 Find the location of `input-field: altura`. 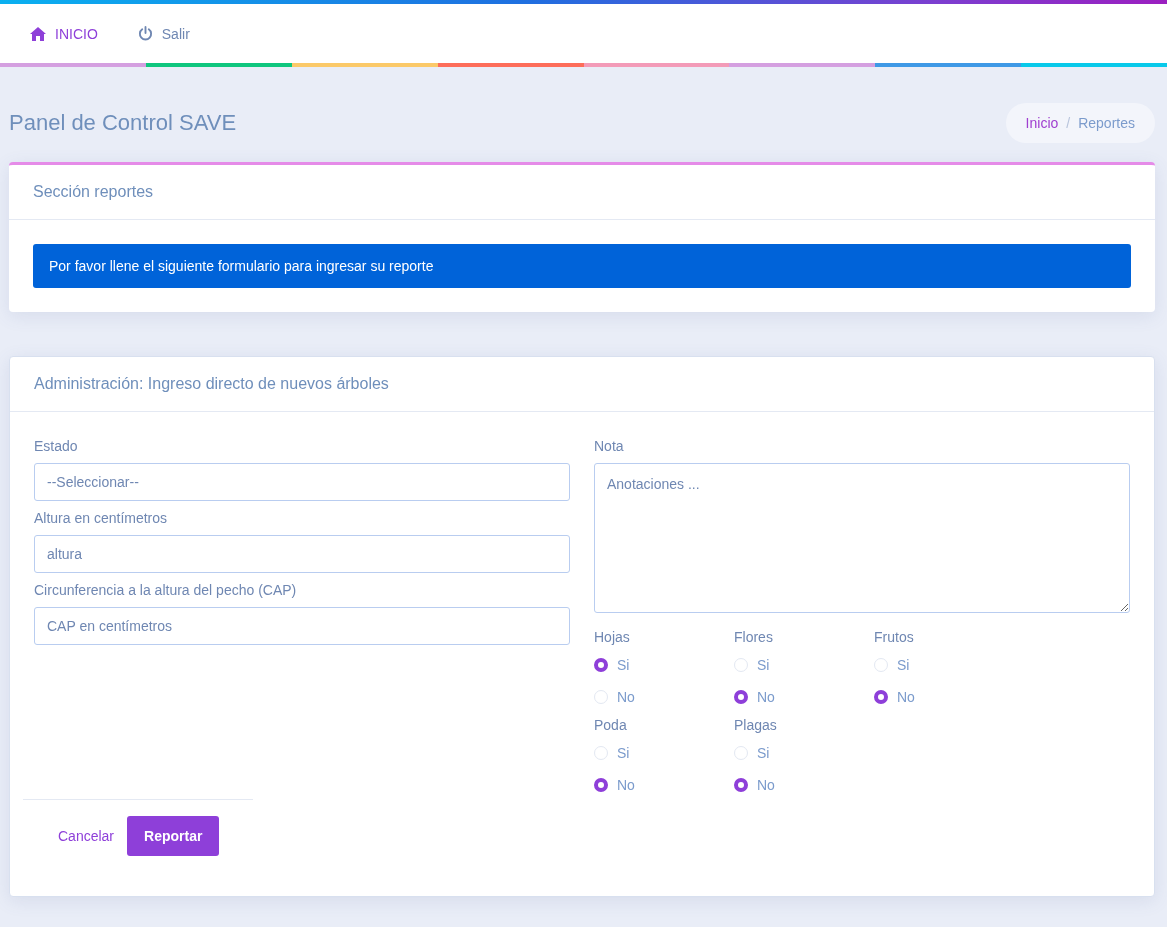

input-field: altura is located at coordinates (302, 554).